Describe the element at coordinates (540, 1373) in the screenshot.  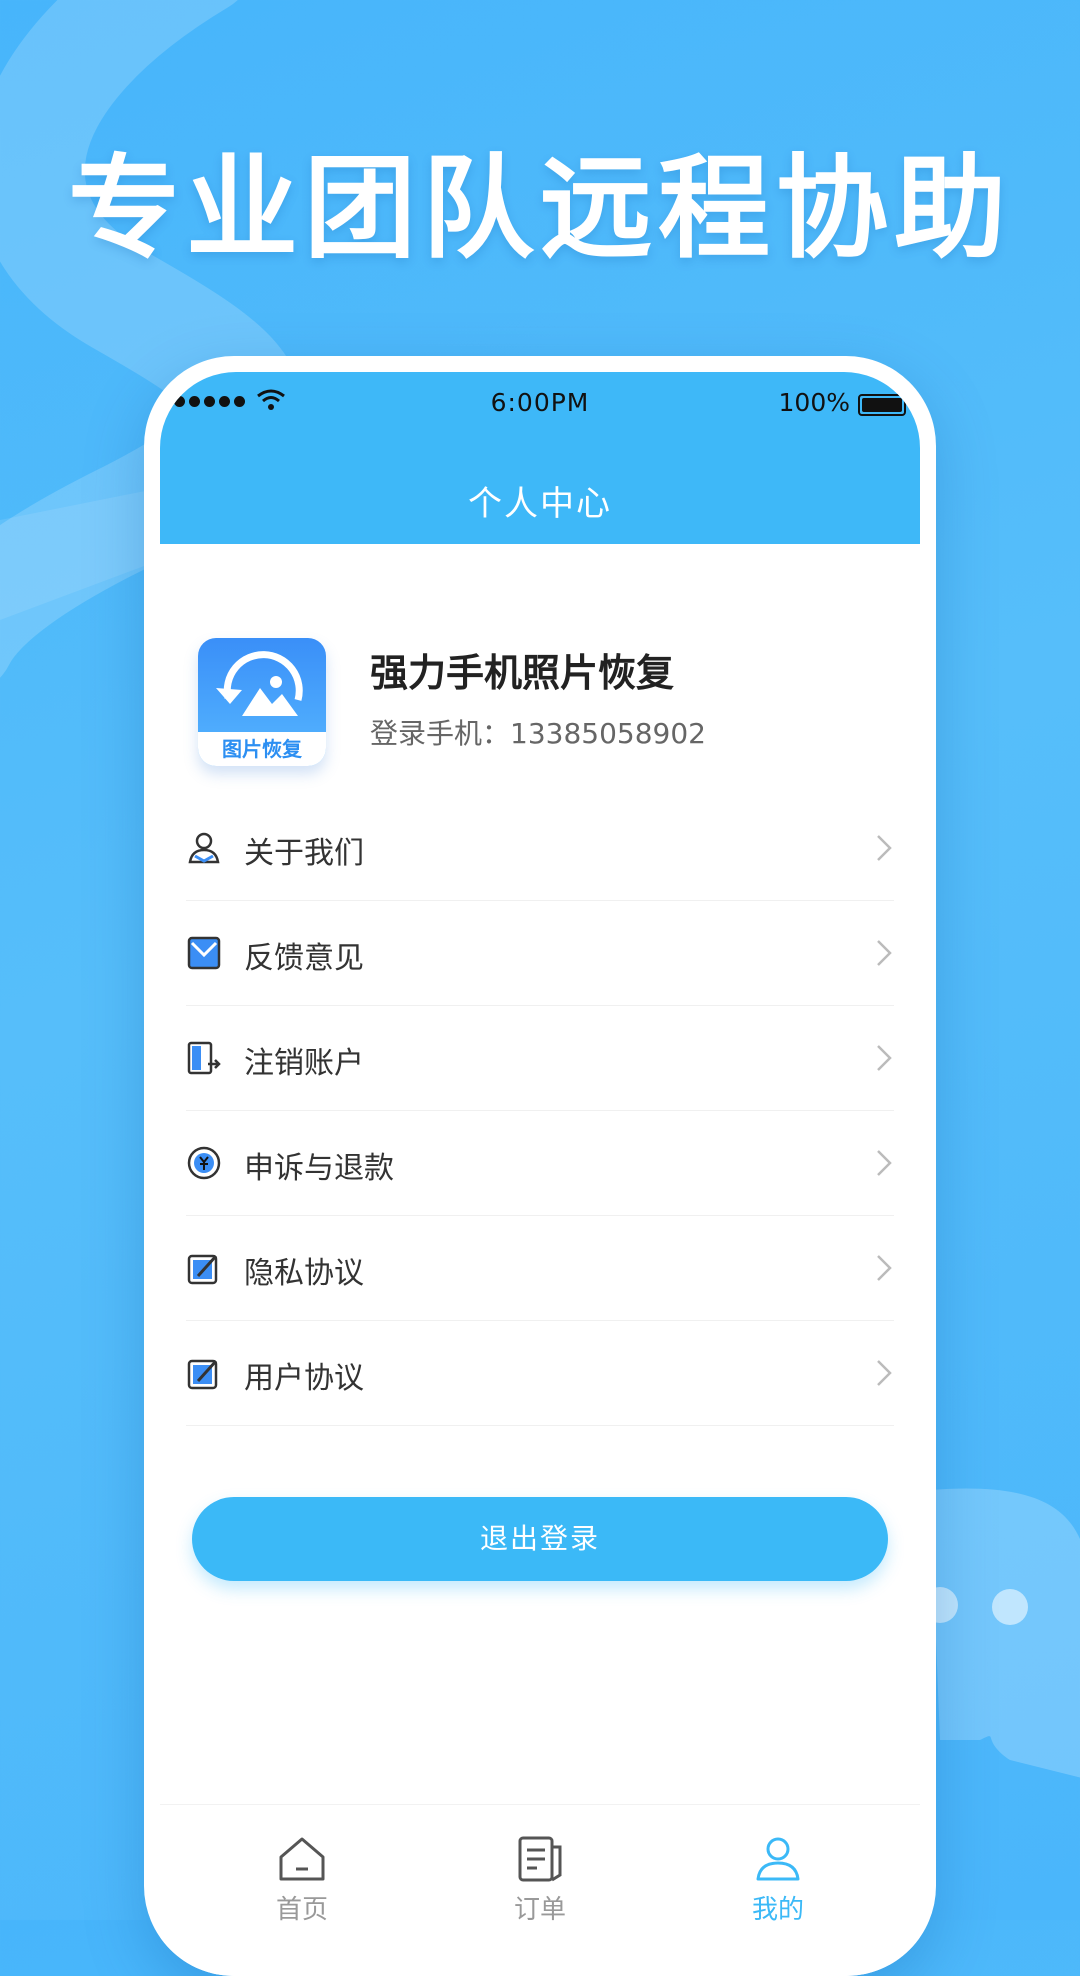
I see `menu-item-user-agreement: 用户协议` at that location.